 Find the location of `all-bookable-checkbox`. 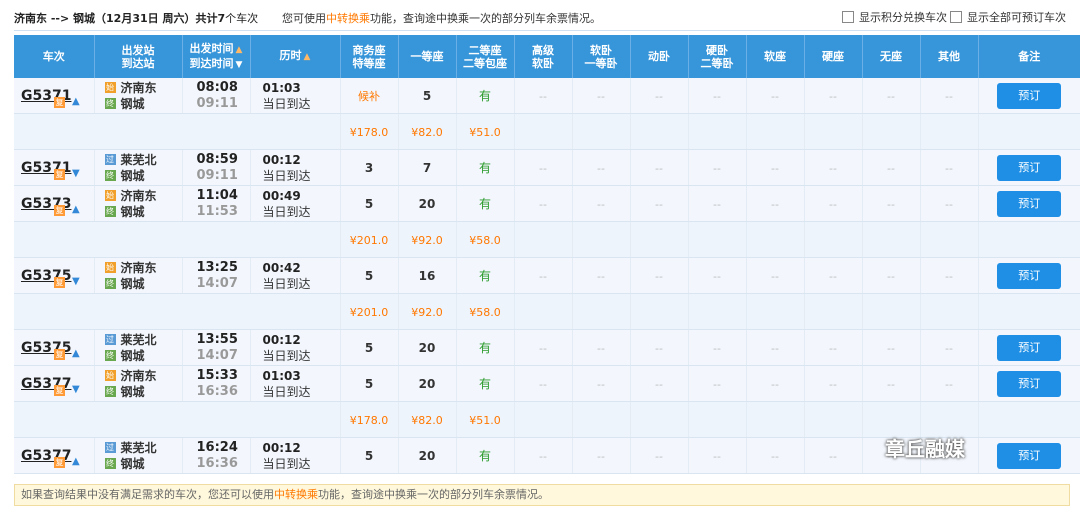

all-bookable-checkbox is located at coordinates (956, 17).